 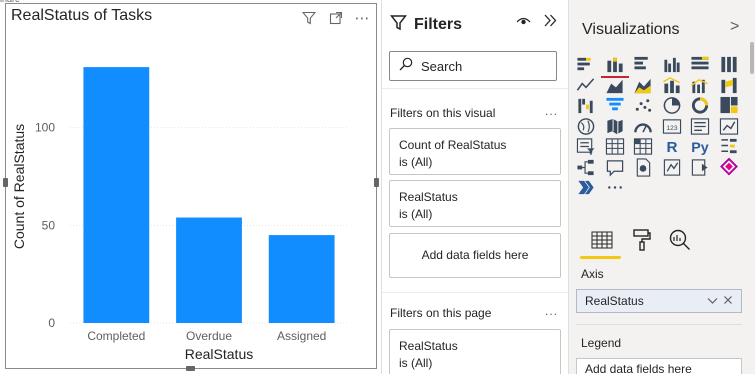 What do you see at coordinates (601, 343) in the screenshot?
I see `legend-label: Legend` at bounding box center [601, 343].